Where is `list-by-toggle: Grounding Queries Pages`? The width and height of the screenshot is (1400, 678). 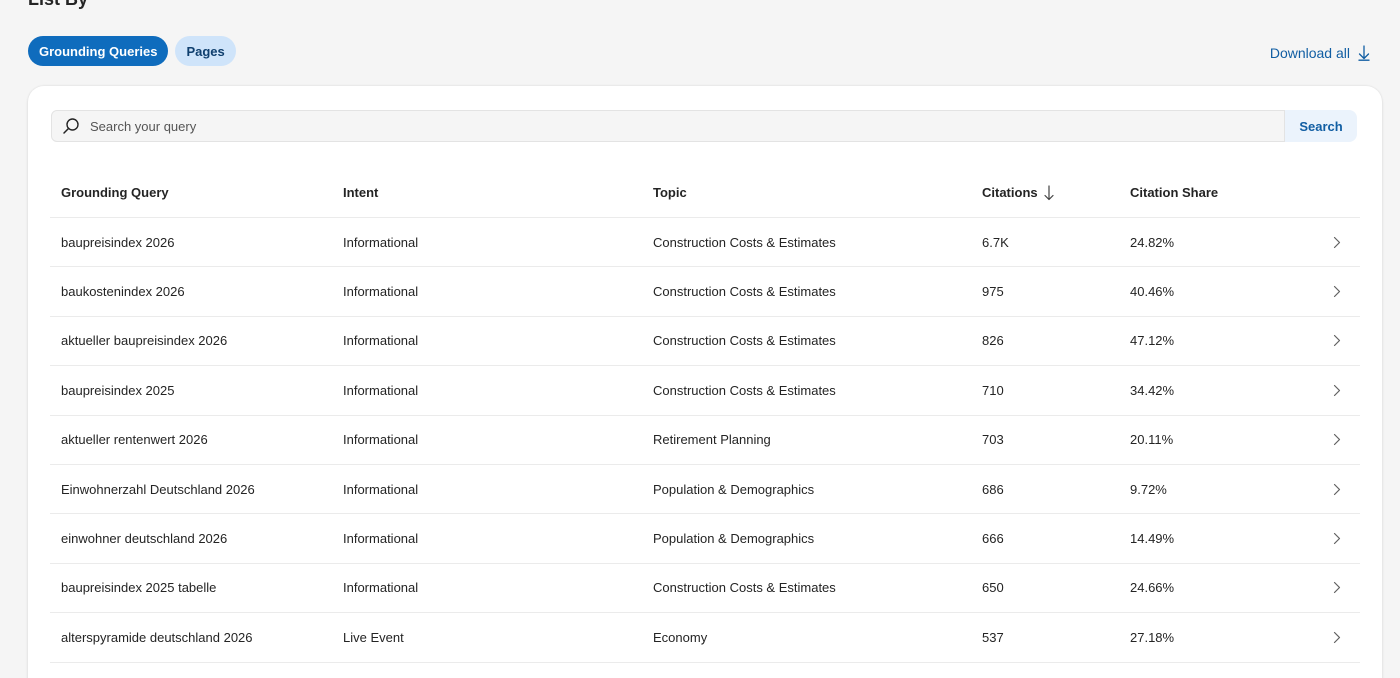 list-by-toggle: Grounding Queries Pages is located at coordinates (132, 51).